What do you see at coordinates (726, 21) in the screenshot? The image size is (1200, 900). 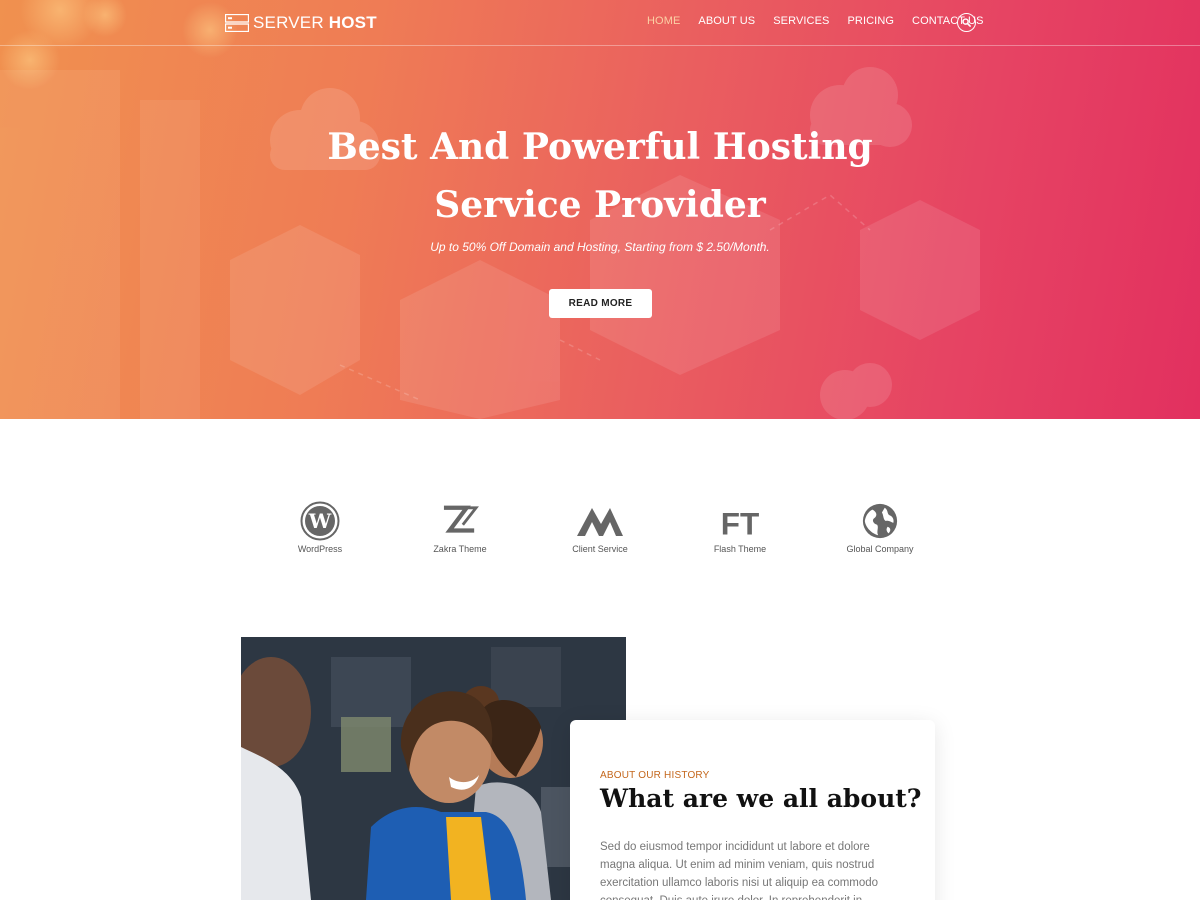 I see `nav-about-us: ABOUT US` at bounding box center [726, 21].